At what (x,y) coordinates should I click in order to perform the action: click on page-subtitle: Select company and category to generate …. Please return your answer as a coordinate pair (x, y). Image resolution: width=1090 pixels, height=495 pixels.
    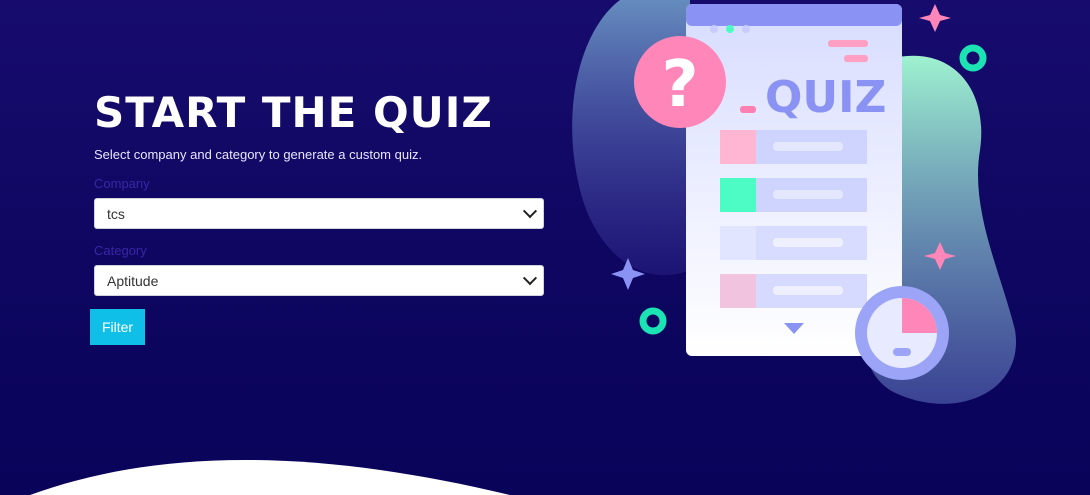
    Looking at the image, I should click on (258, 154).